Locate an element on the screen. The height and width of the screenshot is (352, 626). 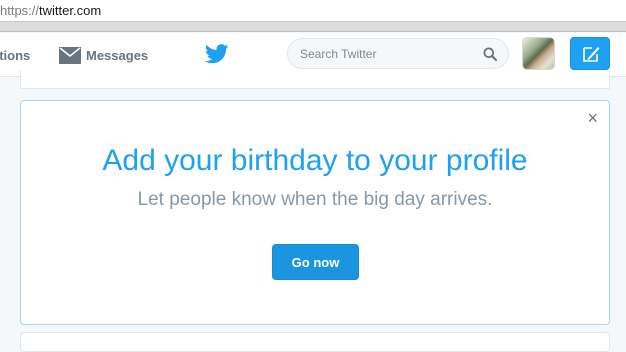
url-text: https://twitter.com is located at coordinates (50, 10).